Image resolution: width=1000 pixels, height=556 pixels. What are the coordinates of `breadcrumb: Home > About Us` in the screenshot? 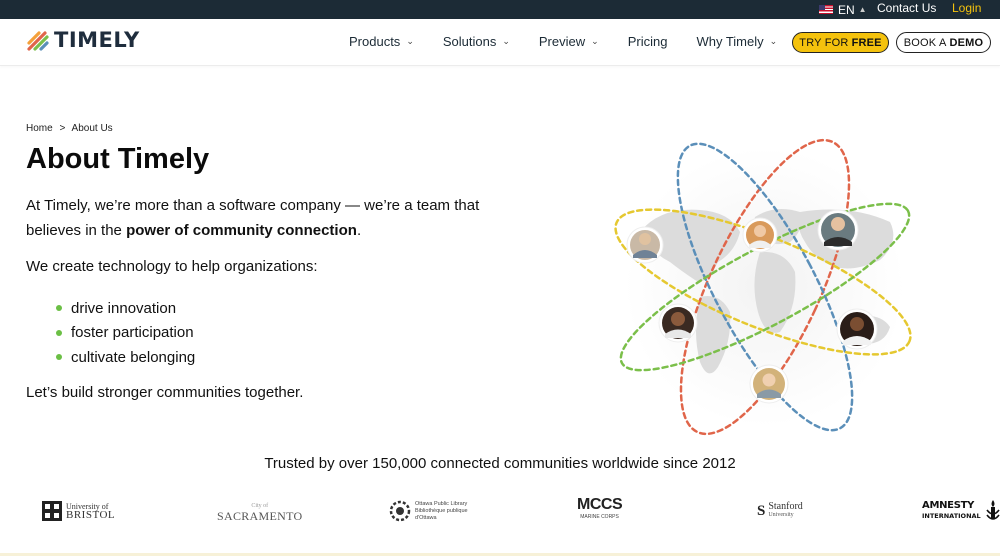 It's located at (71, 128).